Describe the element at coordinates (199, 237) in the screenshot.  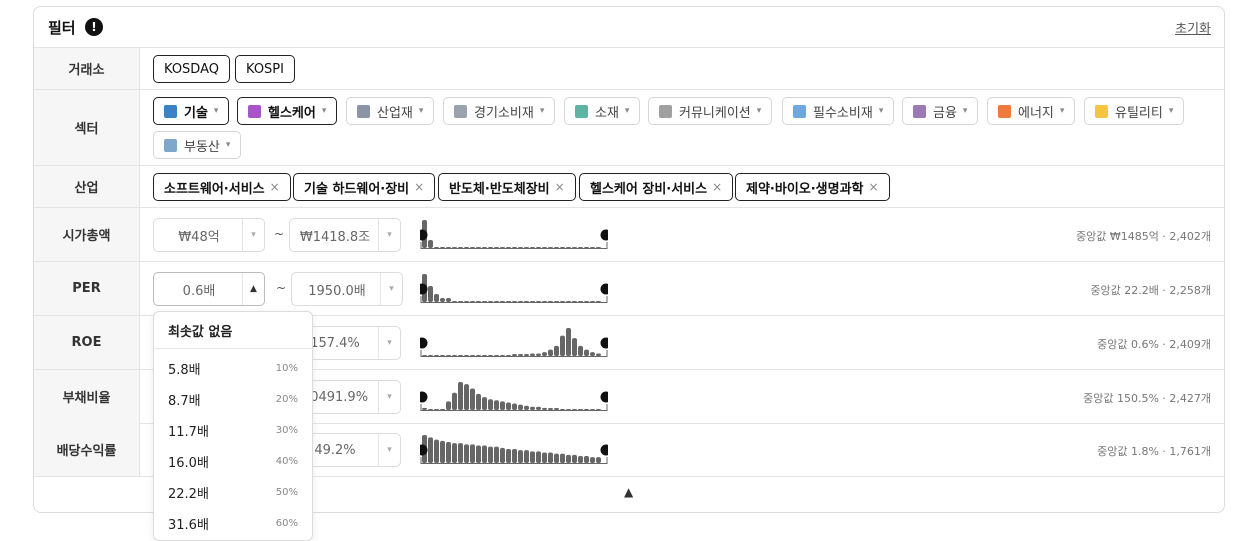
I see `min-value: ₩48억` at that location.